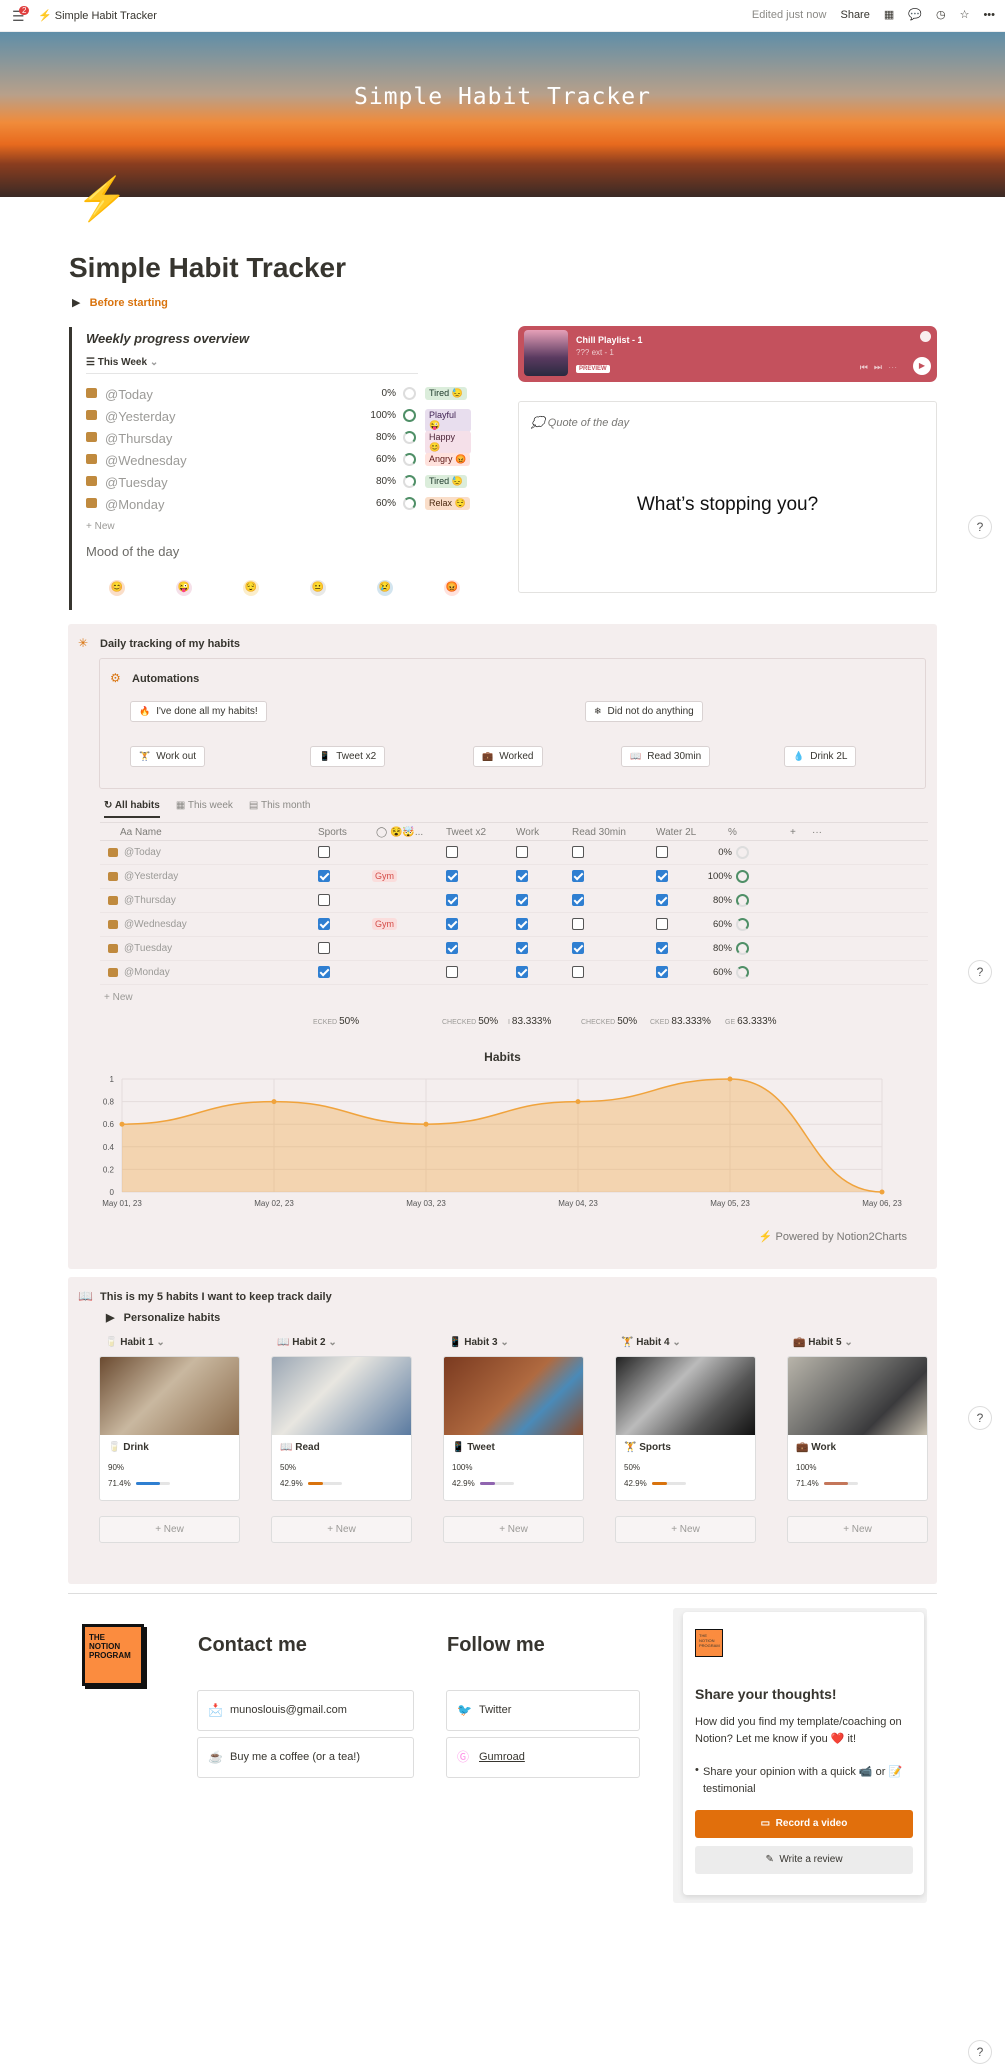  I want to click on table-row: @Wednesday Gym 60%, so click(514, 925).